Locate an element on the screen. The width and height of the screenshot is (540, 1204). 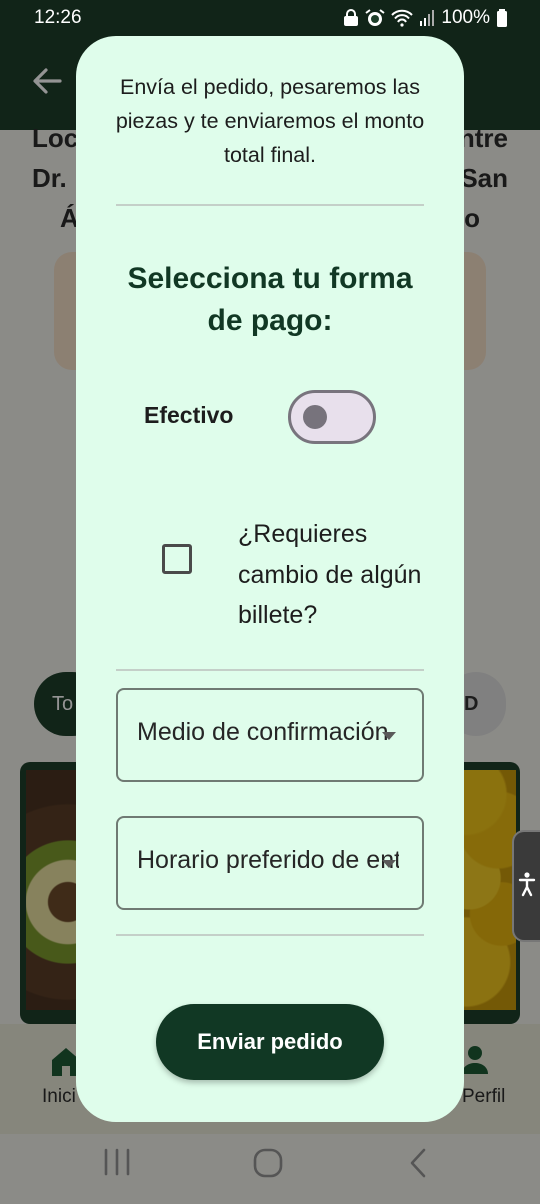
status-time: 12:26 is located at coordinates (58, 17).